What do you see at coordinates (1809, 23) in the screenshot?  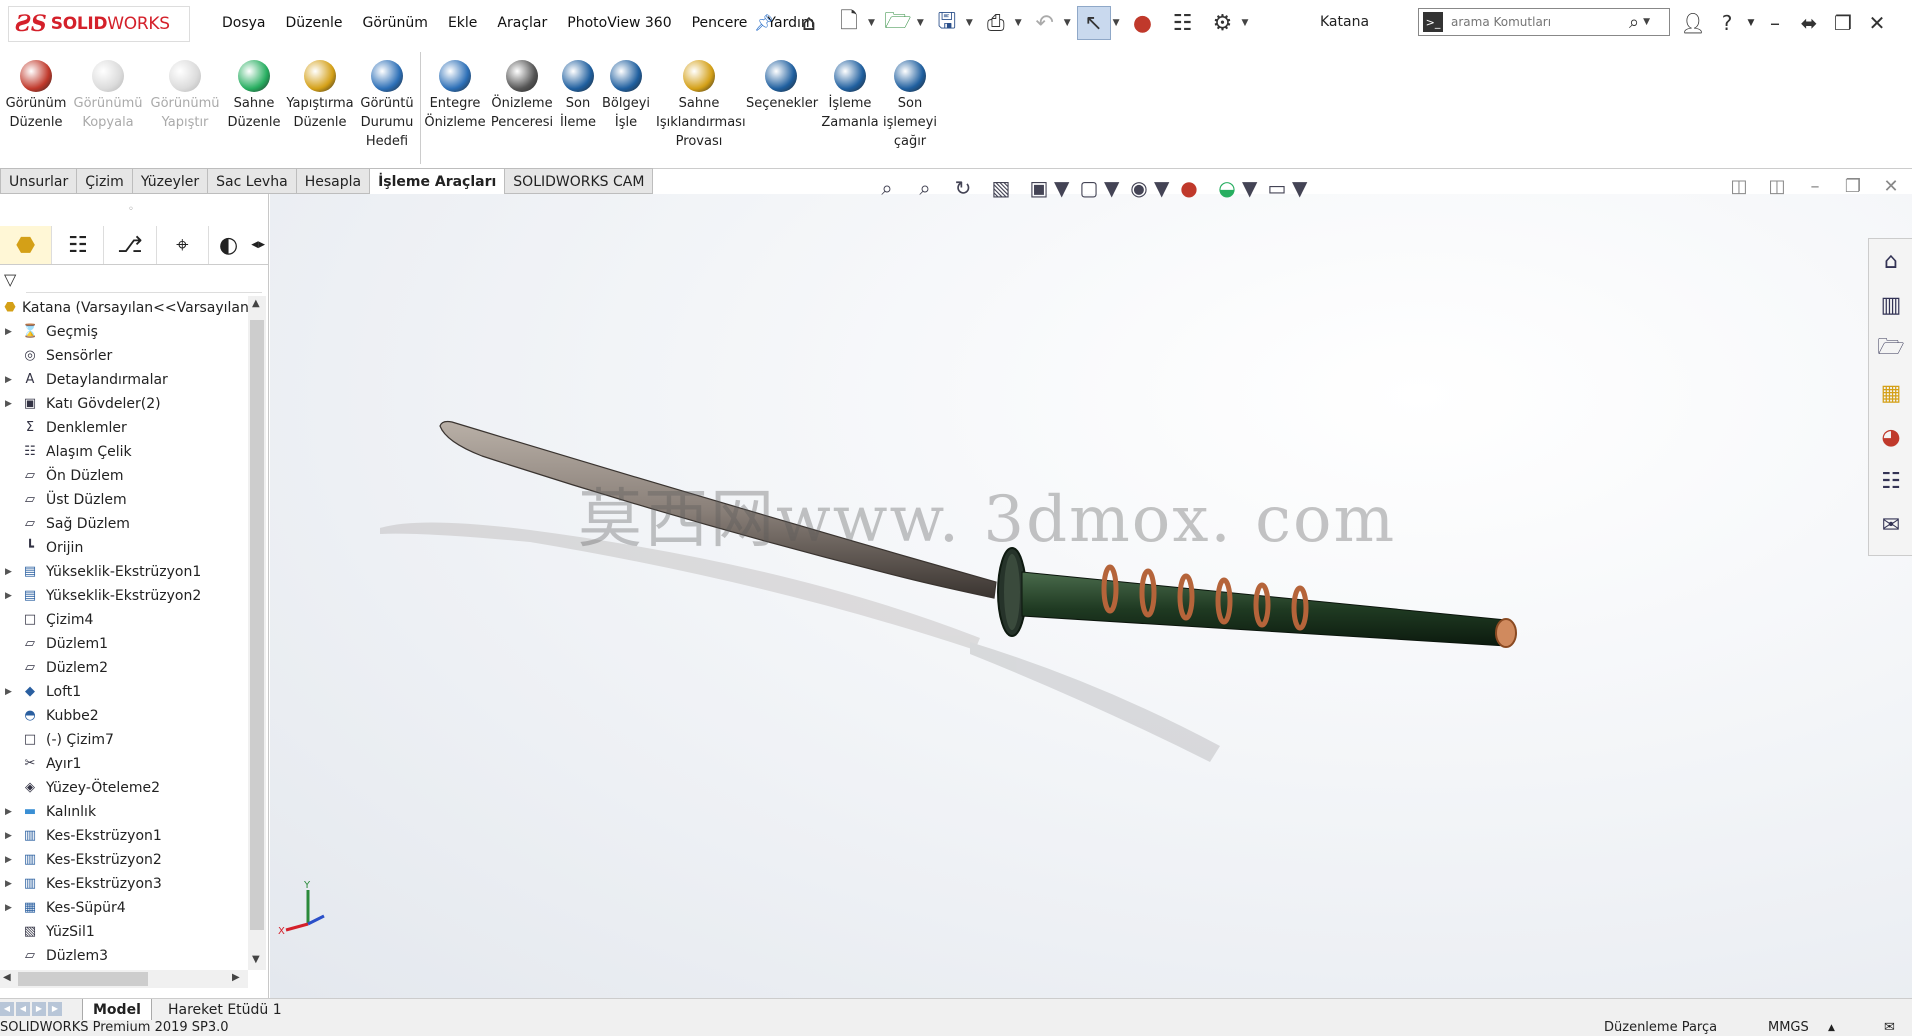 I see `fit-window-icon: ⬌` at bounding box center [1809, 23].